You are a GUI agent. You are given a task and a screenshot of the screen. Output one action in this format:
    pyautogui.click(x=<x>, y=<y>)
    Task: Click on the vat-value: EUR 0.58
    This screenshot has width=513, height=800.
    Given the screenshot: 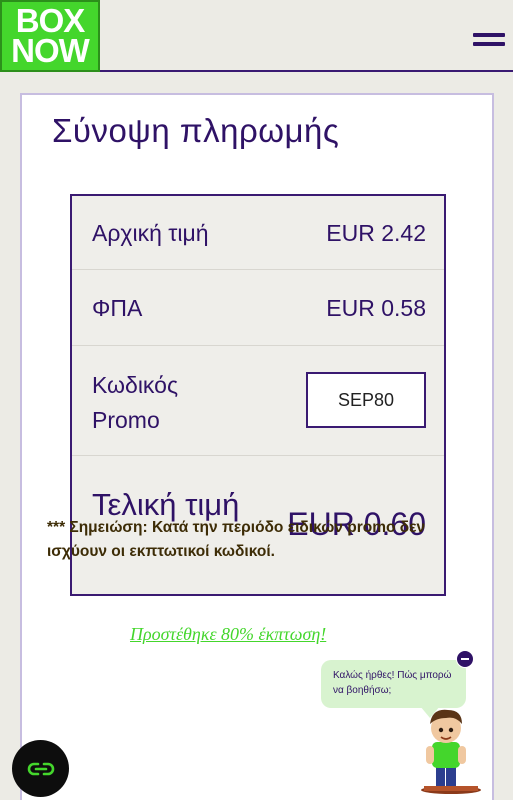 What is the action you would take?
    pyautogui.click(x=376, y=308)
    